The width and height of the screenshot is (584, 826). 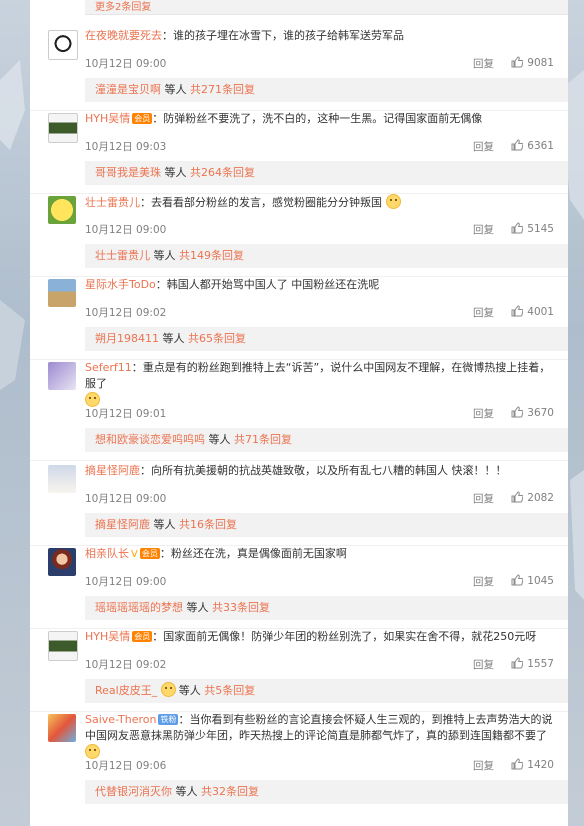 What do you see at coordinates (112, 470) in the screenshot?
I see `comment-username: 摘星怪阿鹿` at bounding box center [112, 470].